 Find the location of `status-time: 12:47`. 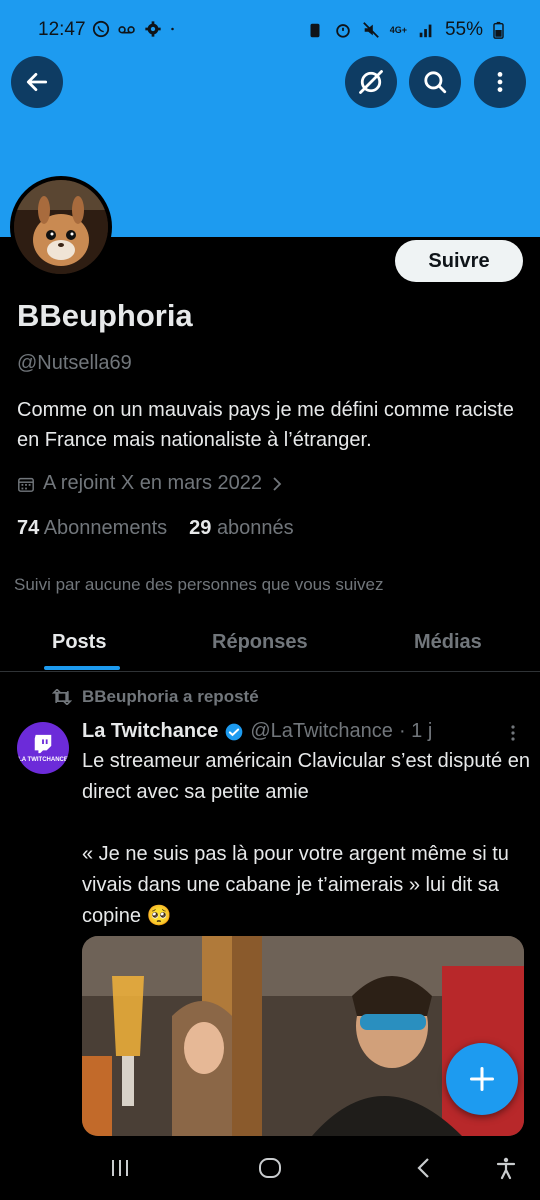

status-time: 12:47 is located at coordinates (62, 29).